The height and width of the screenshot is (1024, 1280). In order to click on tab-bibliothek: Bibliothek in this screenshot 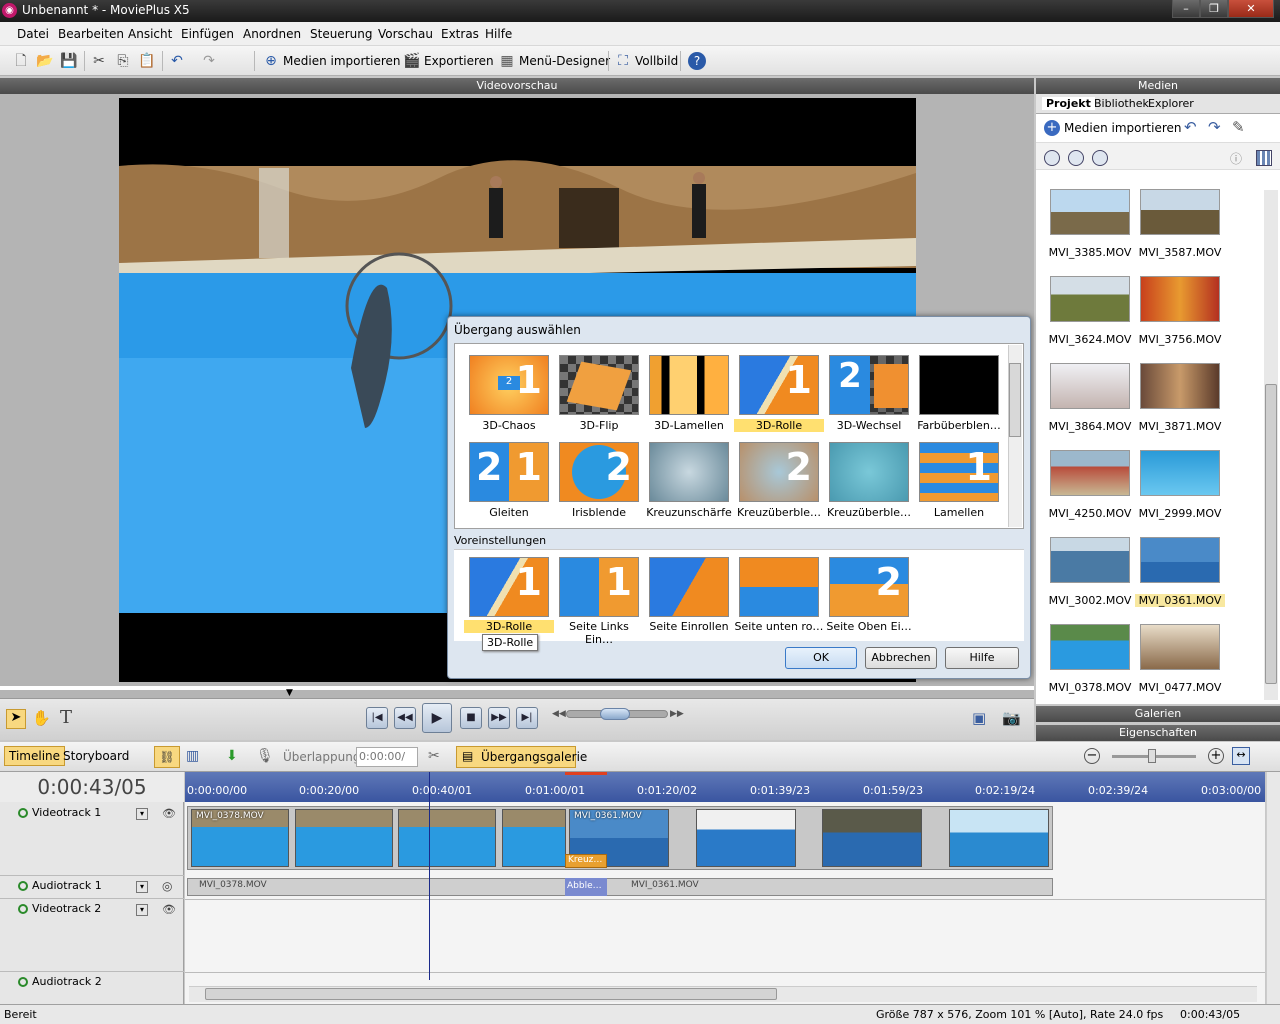, I will do `click(1121, 103)`.